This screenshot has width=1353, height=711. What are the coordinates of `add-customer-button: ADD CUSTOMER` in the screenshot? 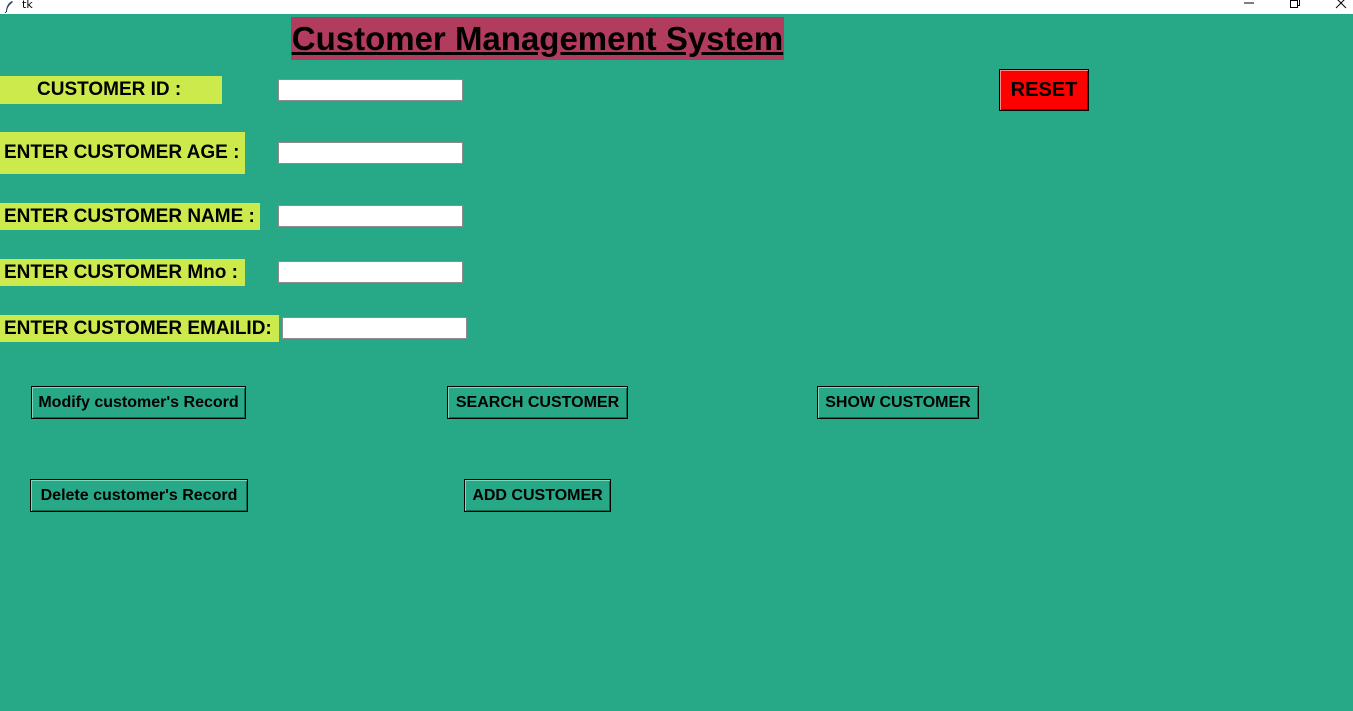 It's located at (537, 495).